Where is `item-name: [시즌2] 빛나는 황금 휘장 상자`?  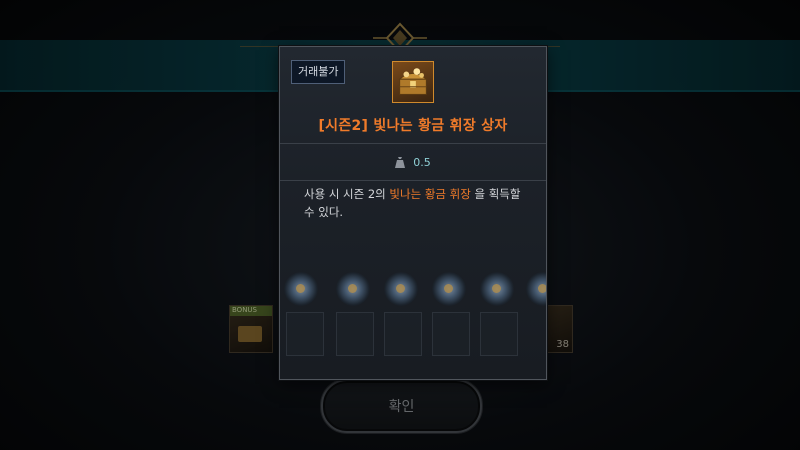
item-name: [시즌2] 빛나는 황금 휘장 상자 is located at coordinates (413, 126).